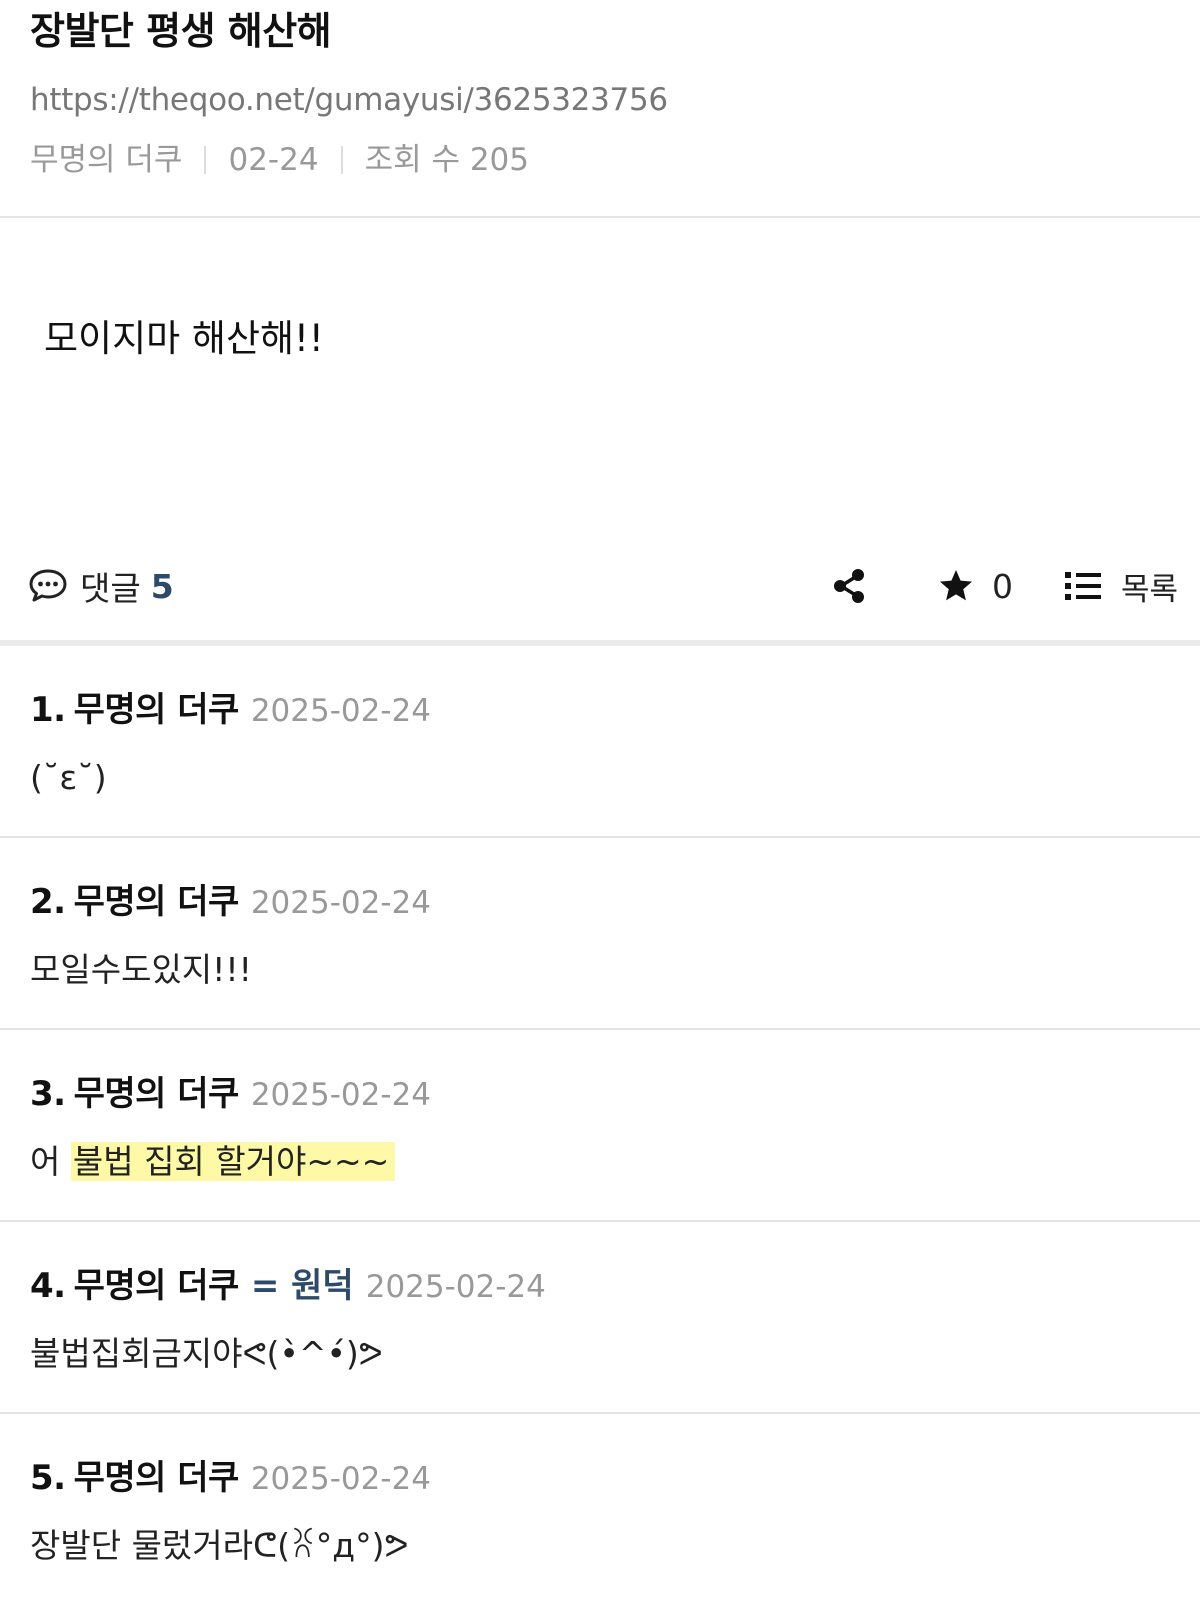  What do you see at coordinates (184, 338) in the screenshot?
I see `post-body-text: 모이지마 해산해!!` at bounding box center [184, 338].